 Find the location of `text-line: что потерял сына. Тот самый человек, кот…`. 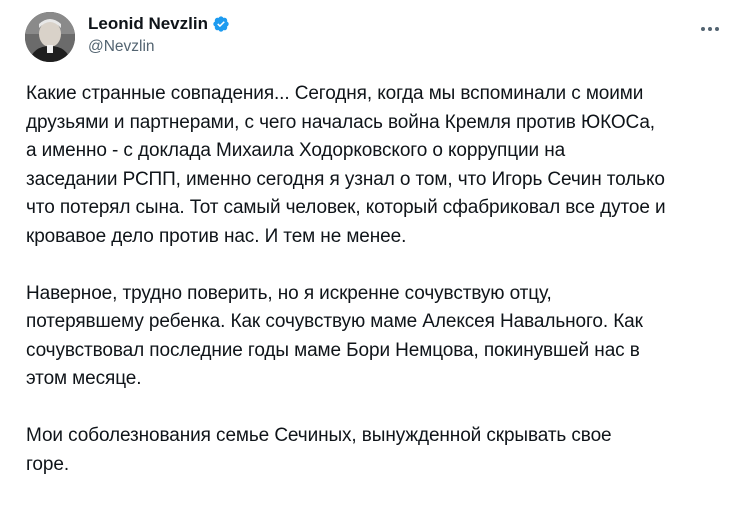

text-line: что потерял сына. Тот самый человек, кот… is located at coordinates (346, 207).